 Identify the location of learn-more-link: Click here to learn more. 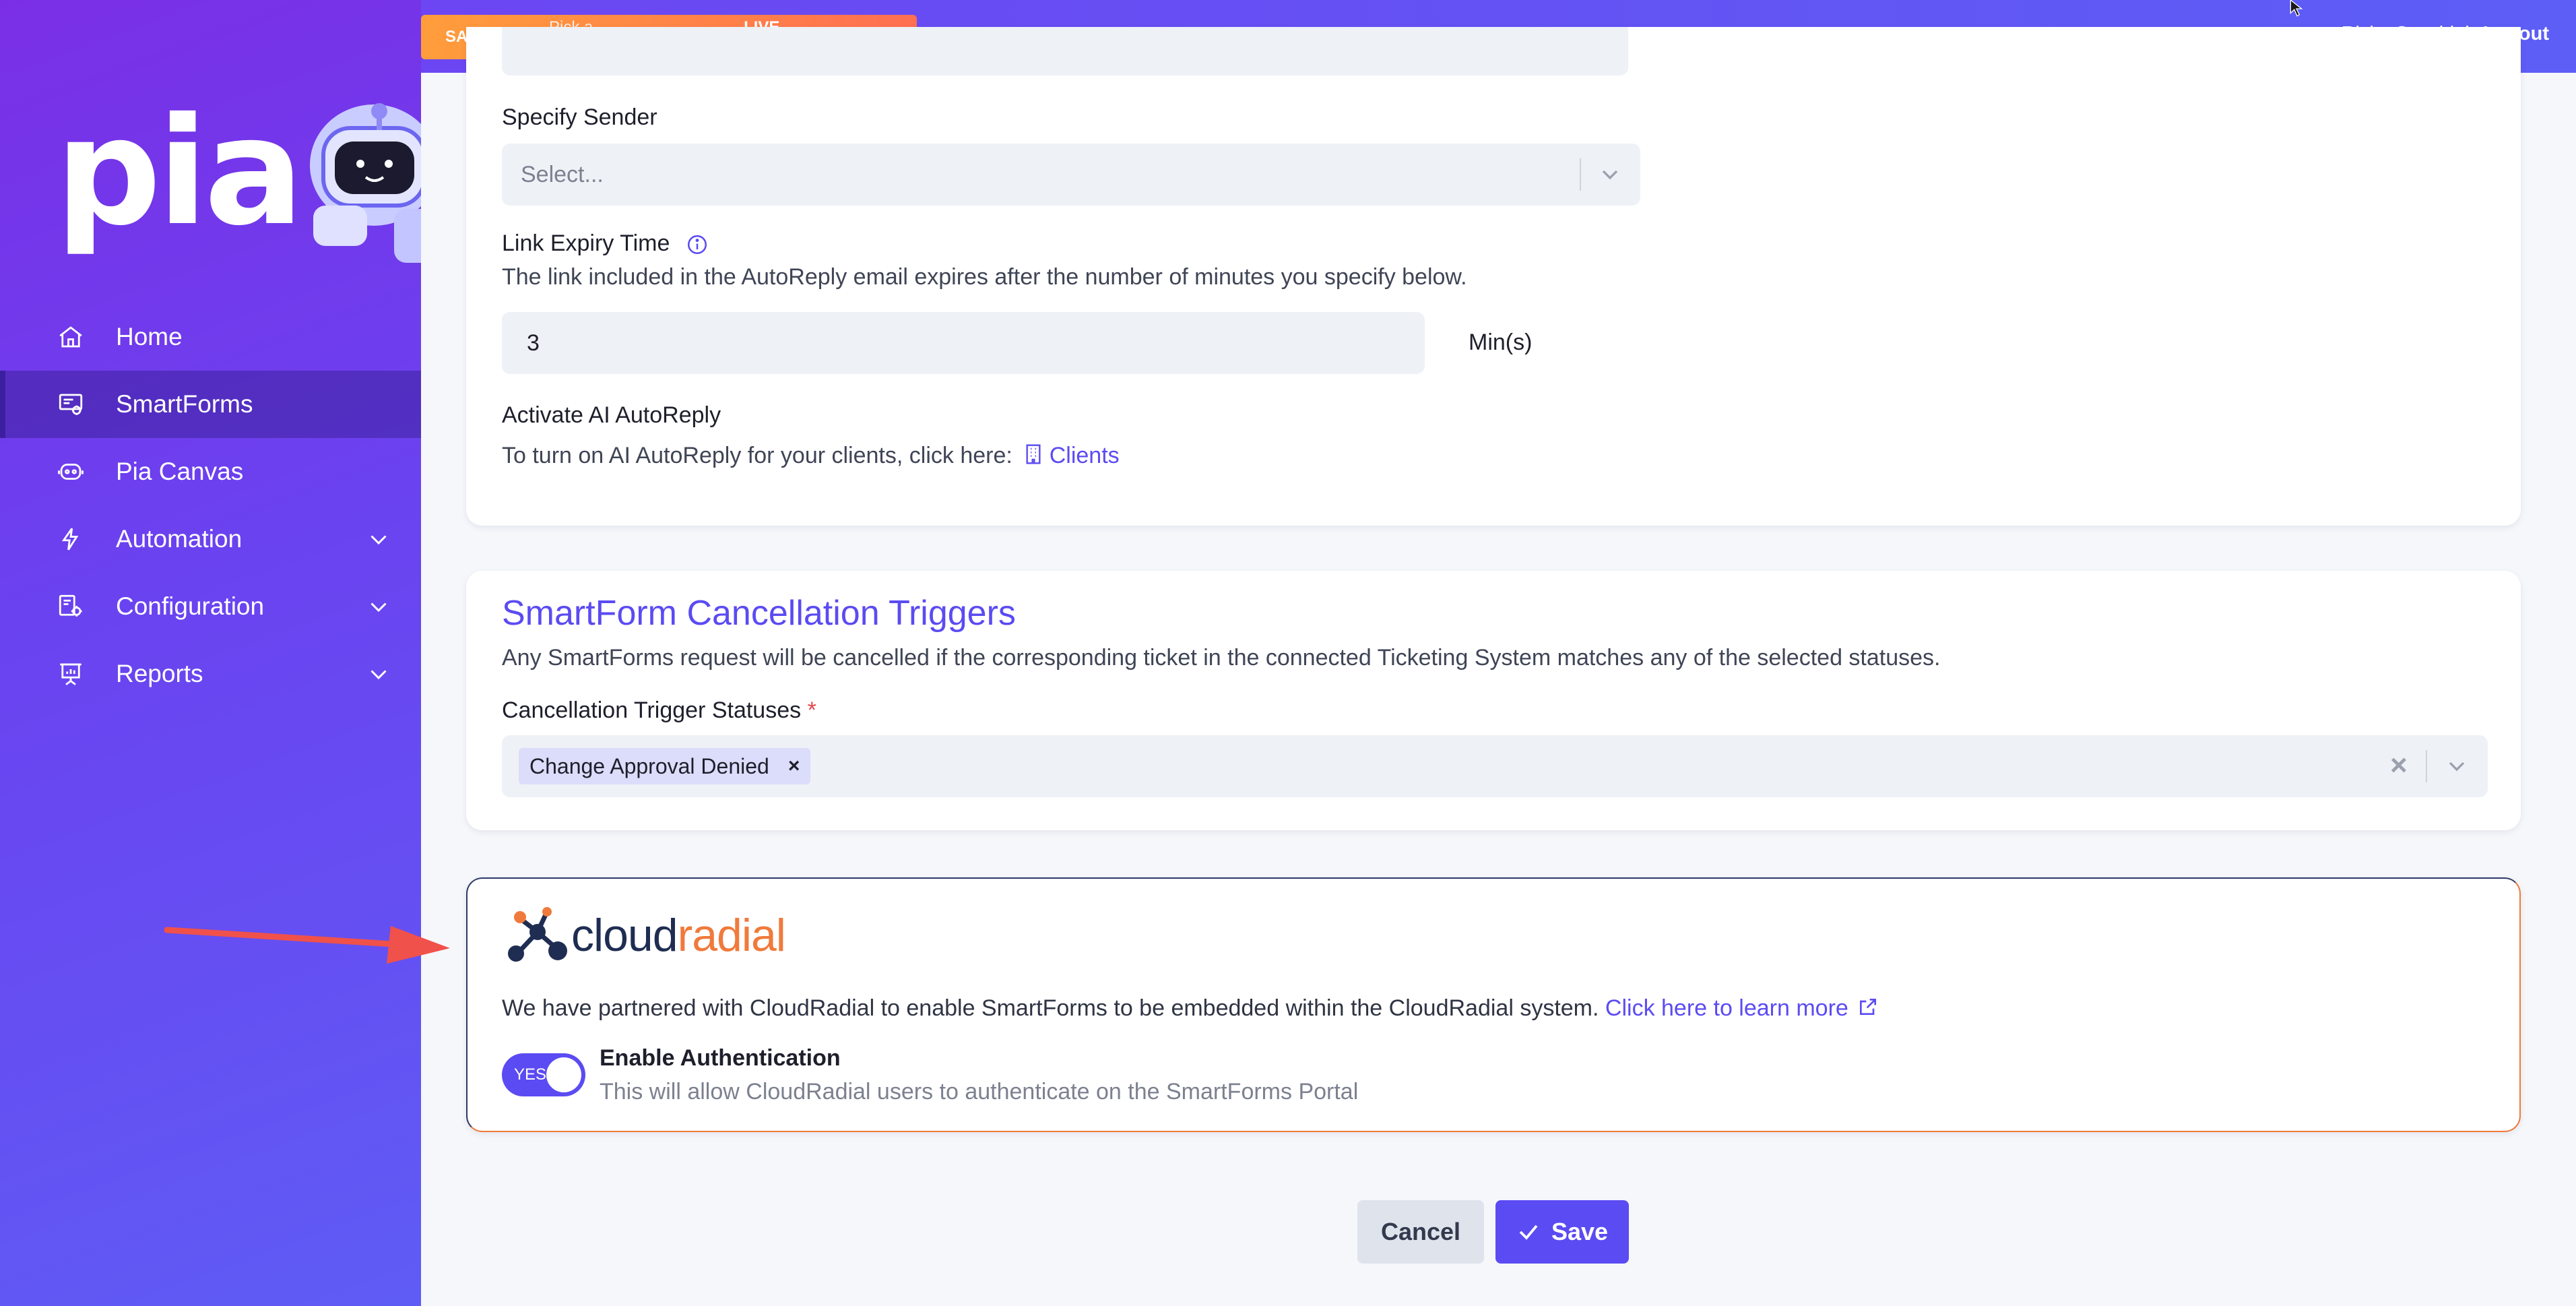
(1742, 1008).